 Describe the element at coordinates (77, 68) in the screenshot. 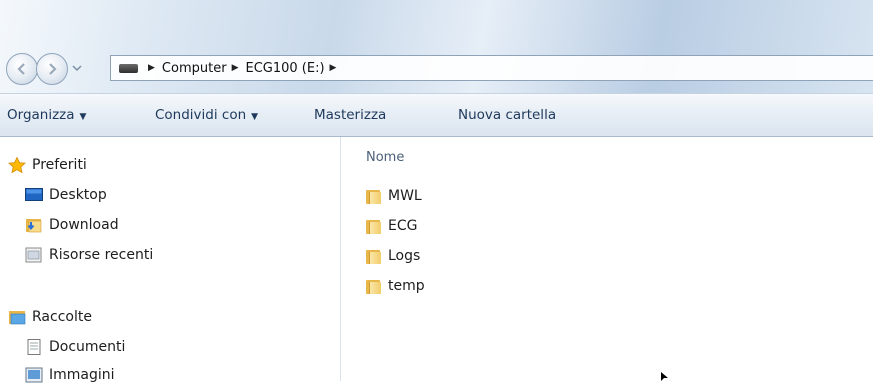

I see `recent-pages-chevron-icon` at that location.